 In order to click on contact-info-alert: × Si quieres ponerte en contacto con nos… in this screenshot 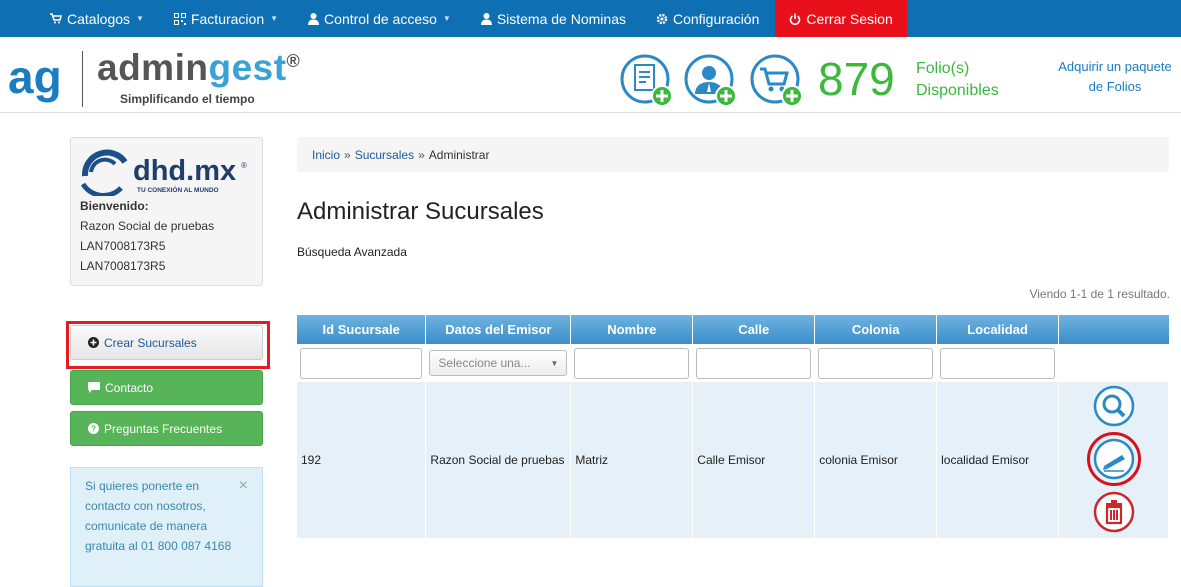, I will do `click(166, 527)`.